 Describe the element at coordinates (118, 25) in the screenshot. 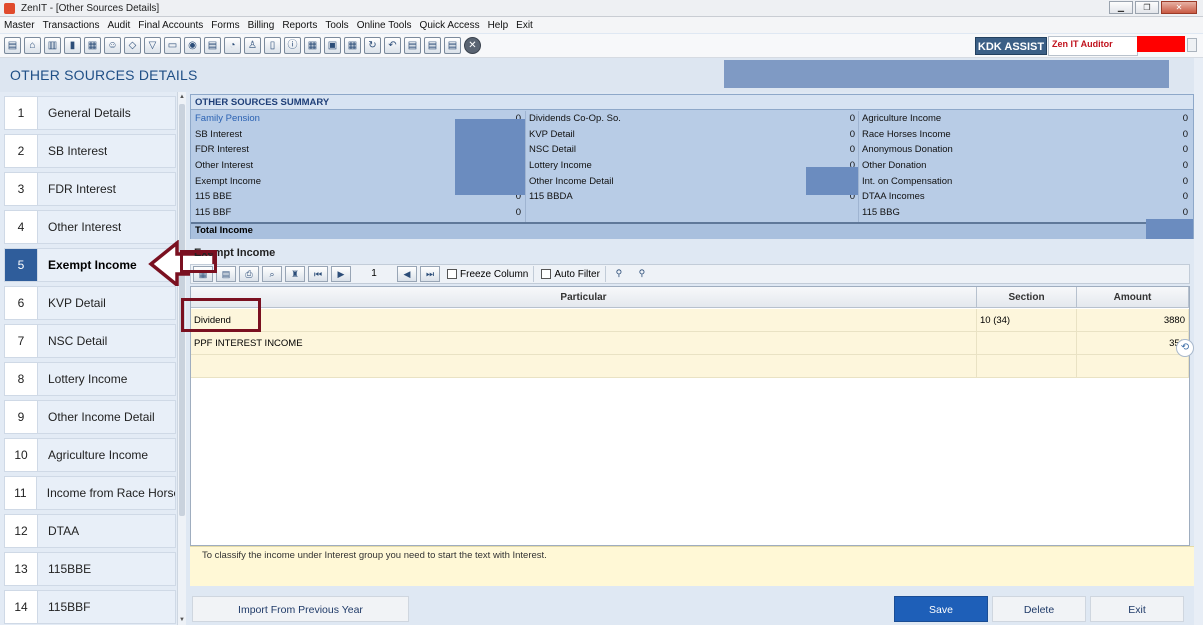

I see `menu-audit: Audit` at that location.